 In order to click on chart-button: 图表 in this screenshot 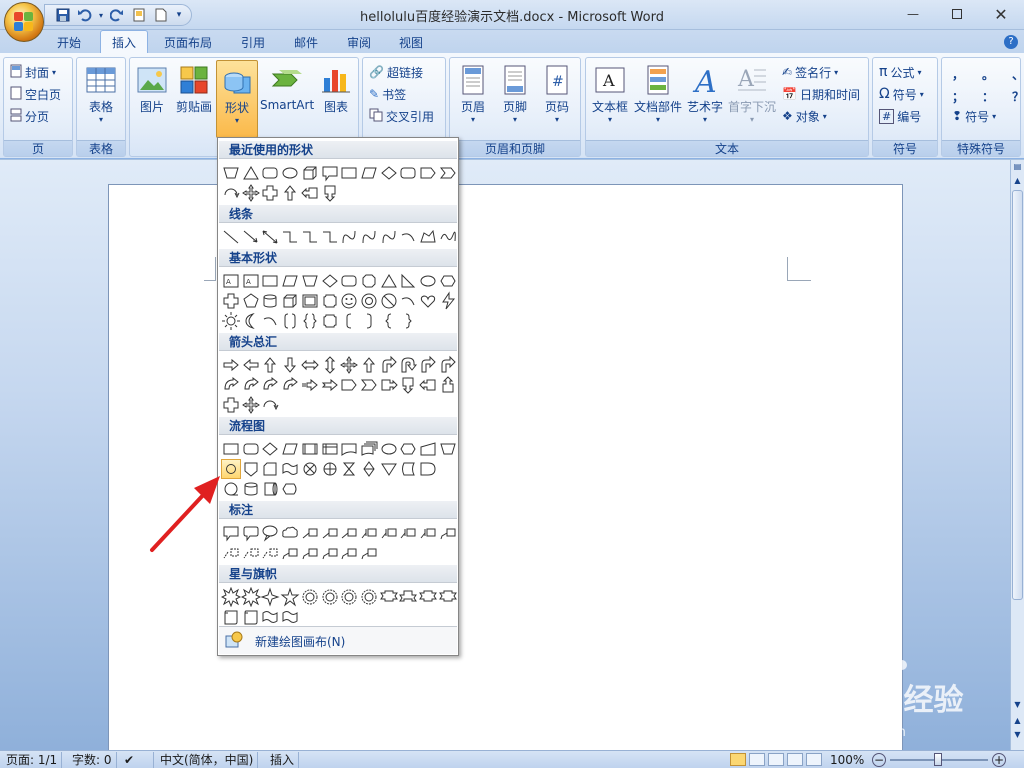, I will do `click(336, 99)`.